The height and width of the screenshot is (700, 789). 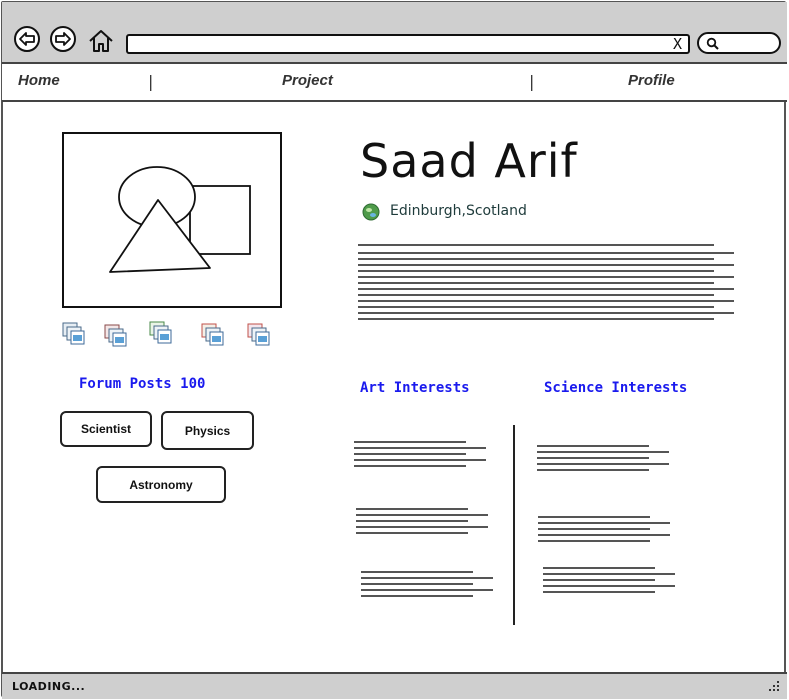 I want to click on browser-toolbar: X, so click(x=394, y=33).